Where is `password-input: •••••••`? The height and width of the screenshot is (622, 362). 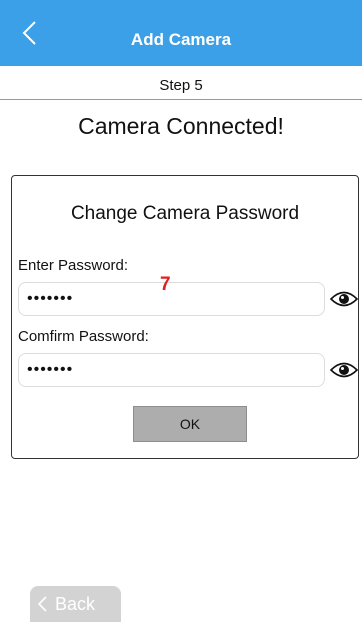 password-input: ••••••• is located at coordinates (171, 299).